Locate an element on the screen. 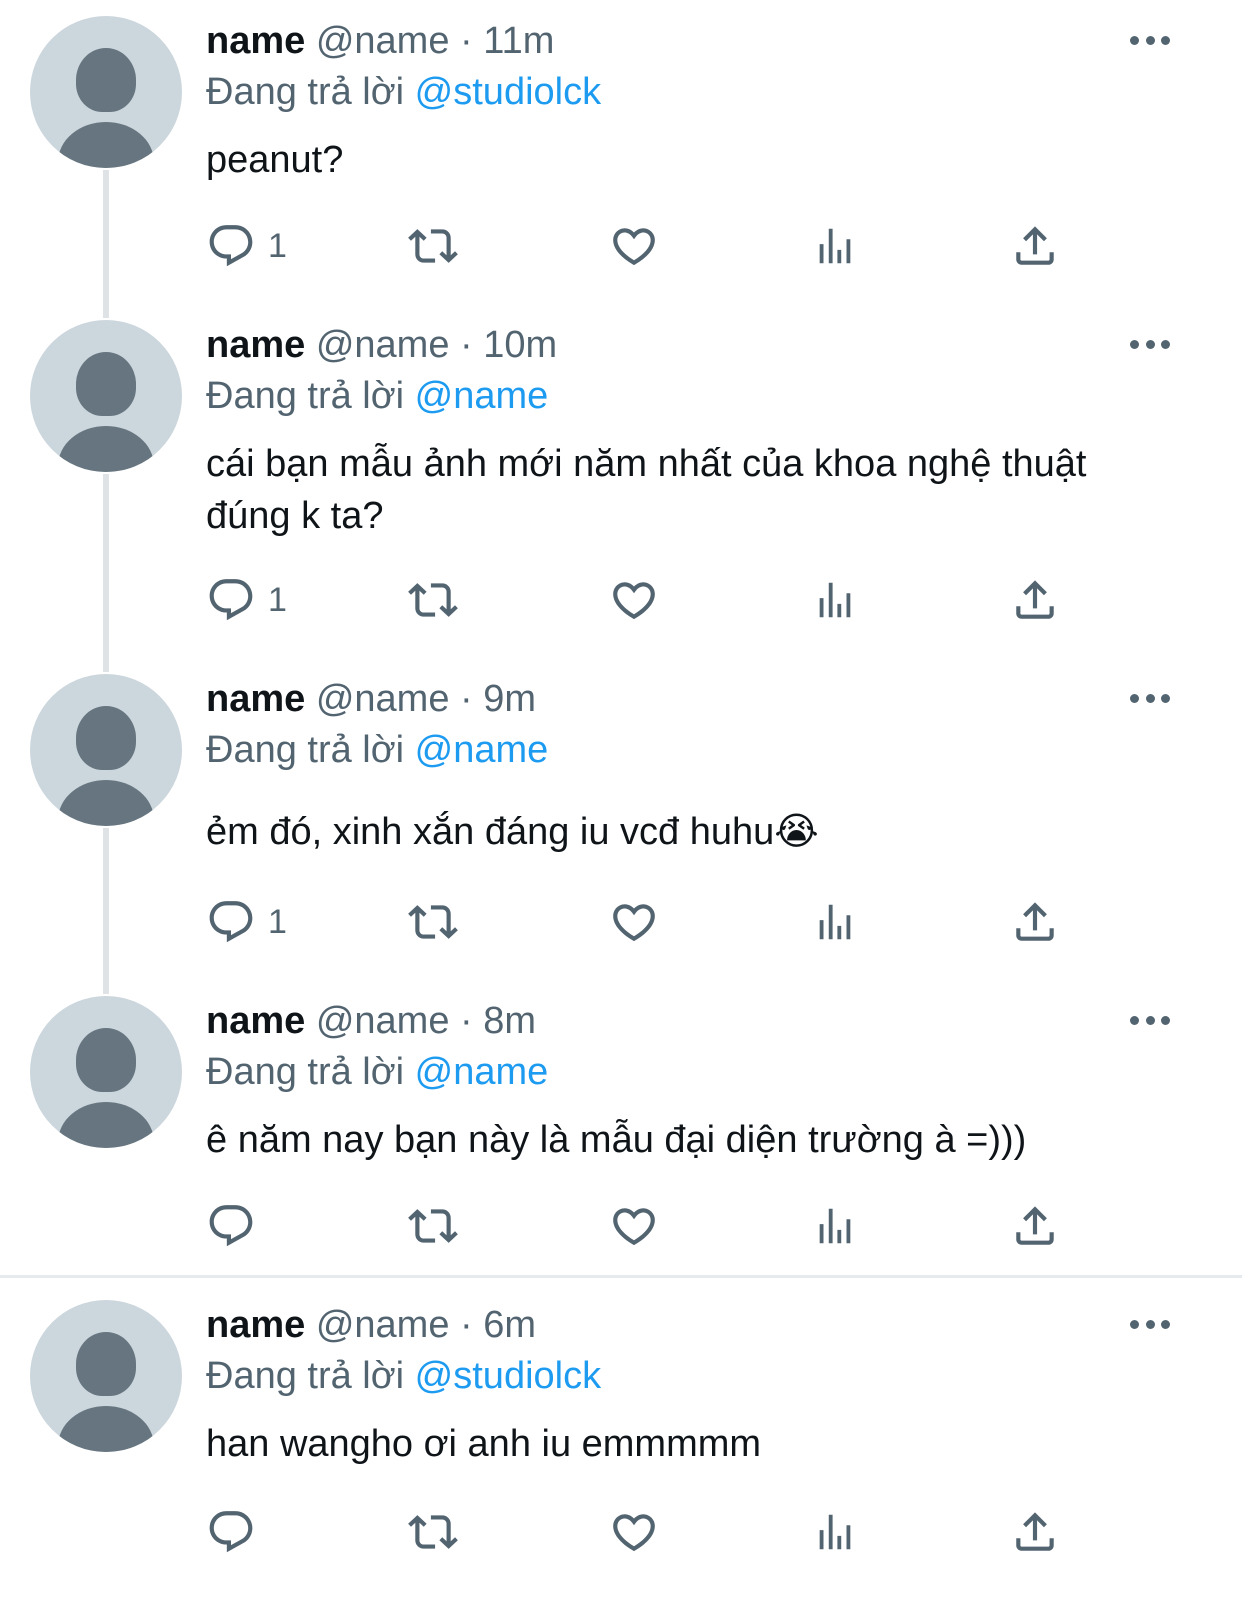 This screenshot has height=1607, width=1242. timestamp: 8m is located at coordinates (509, 1021).